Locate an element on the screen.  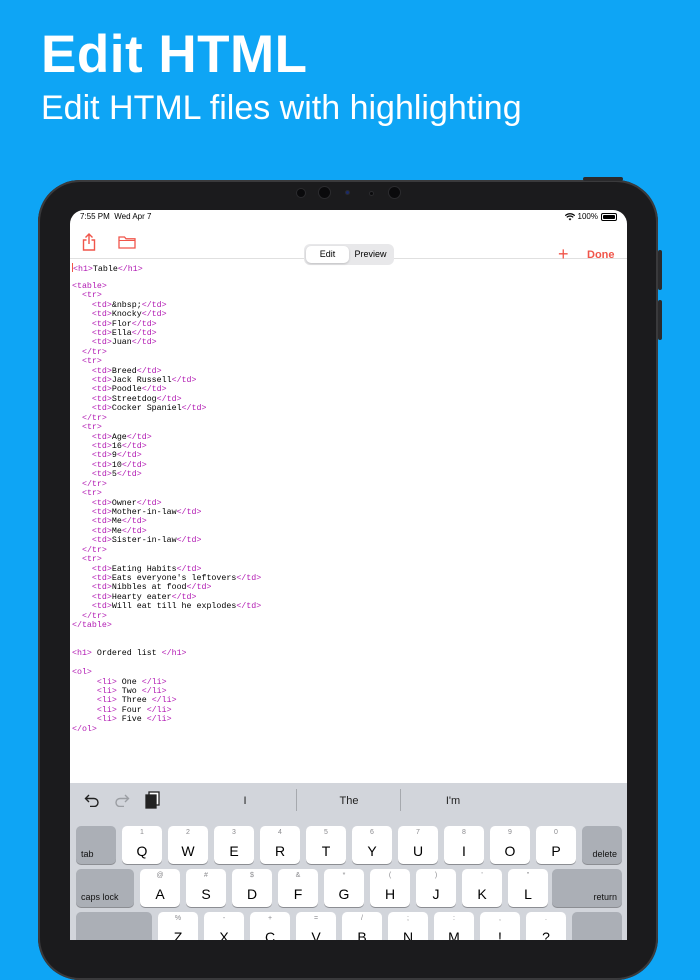
code-text-content: Nibbles at food is located at coordinates (149, 588).